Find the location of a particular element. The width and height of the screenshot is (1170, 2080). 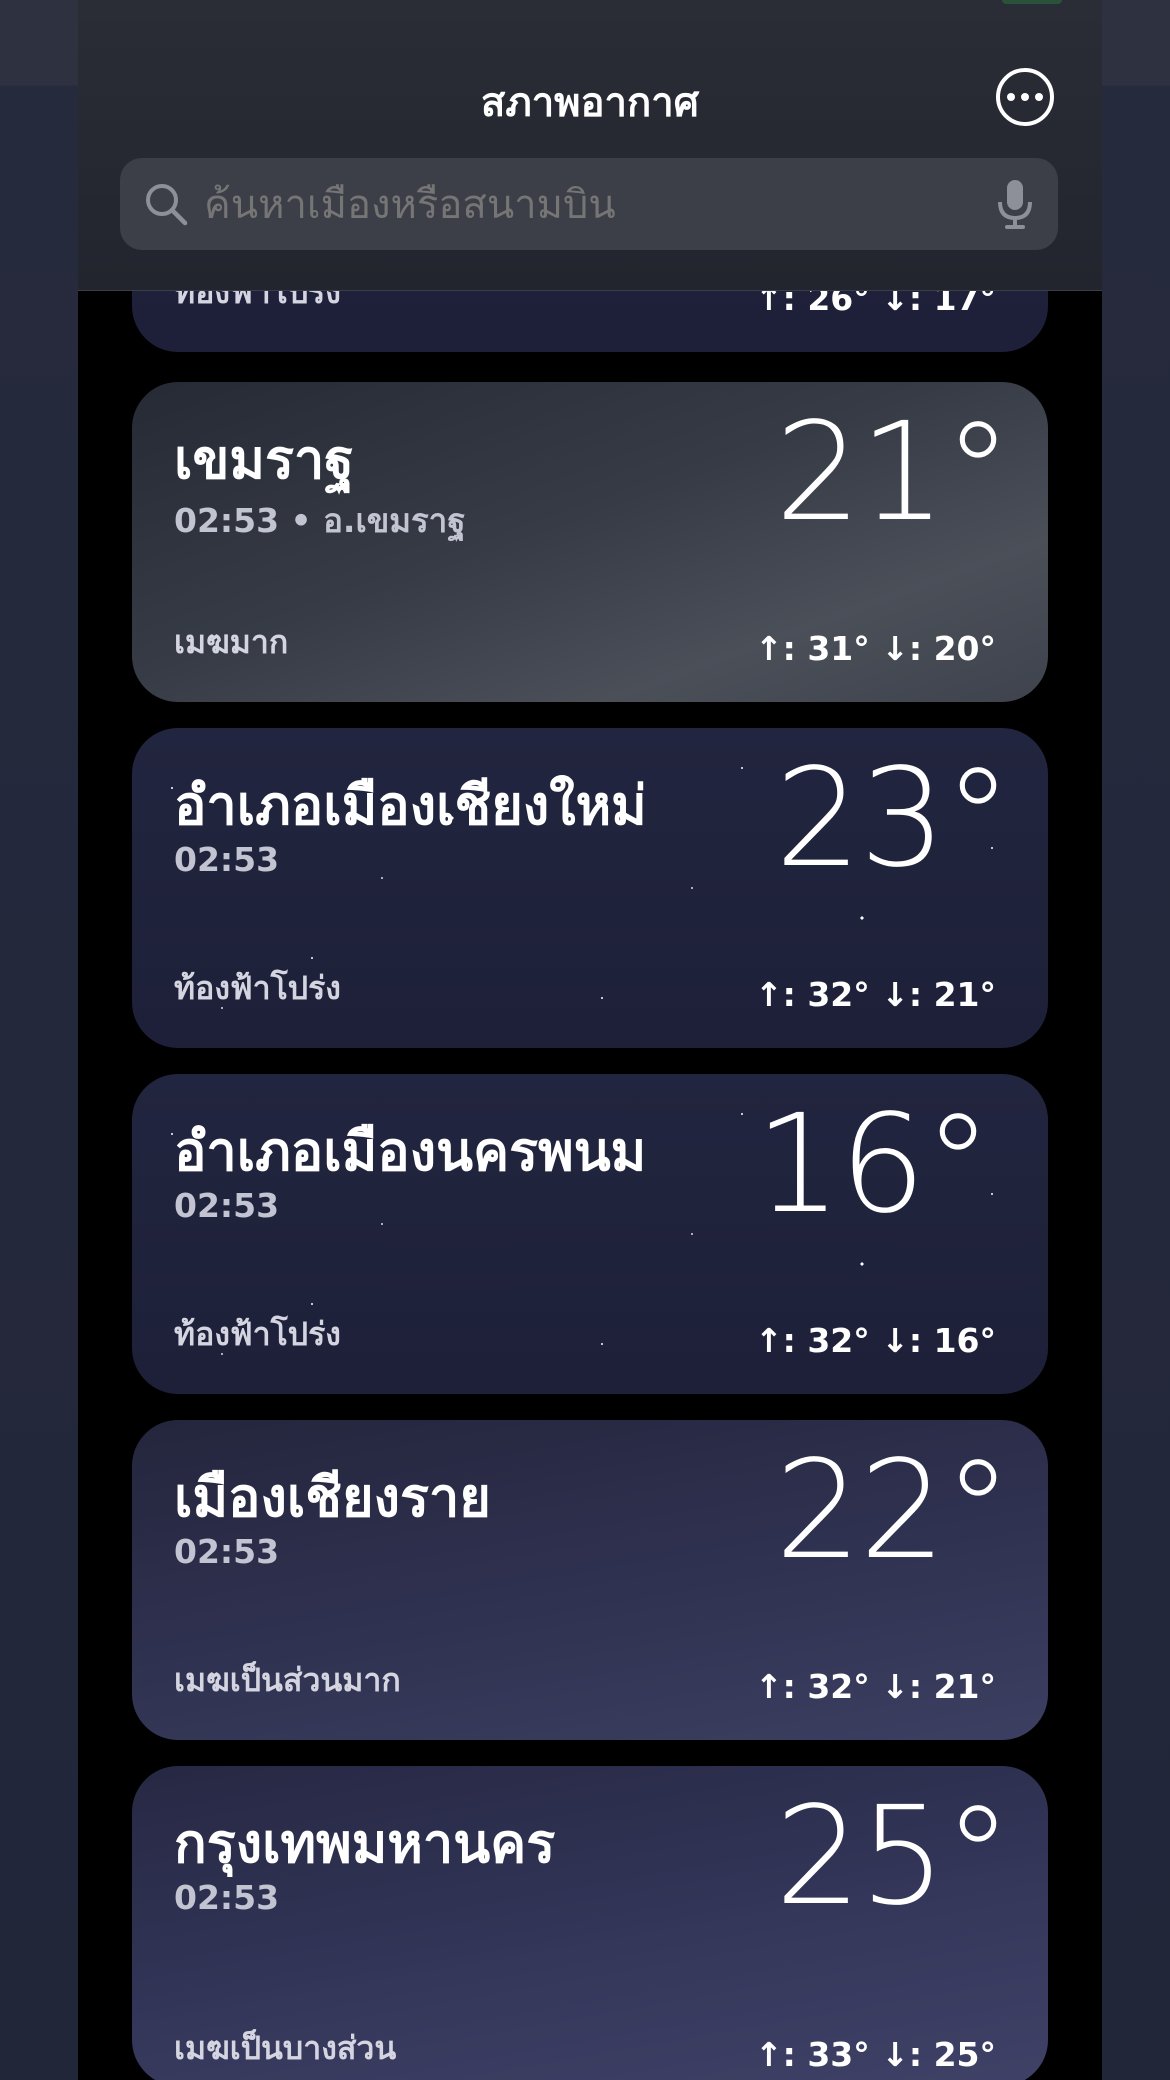

card-temperature: 22° is located at coordinates (893, 1511).